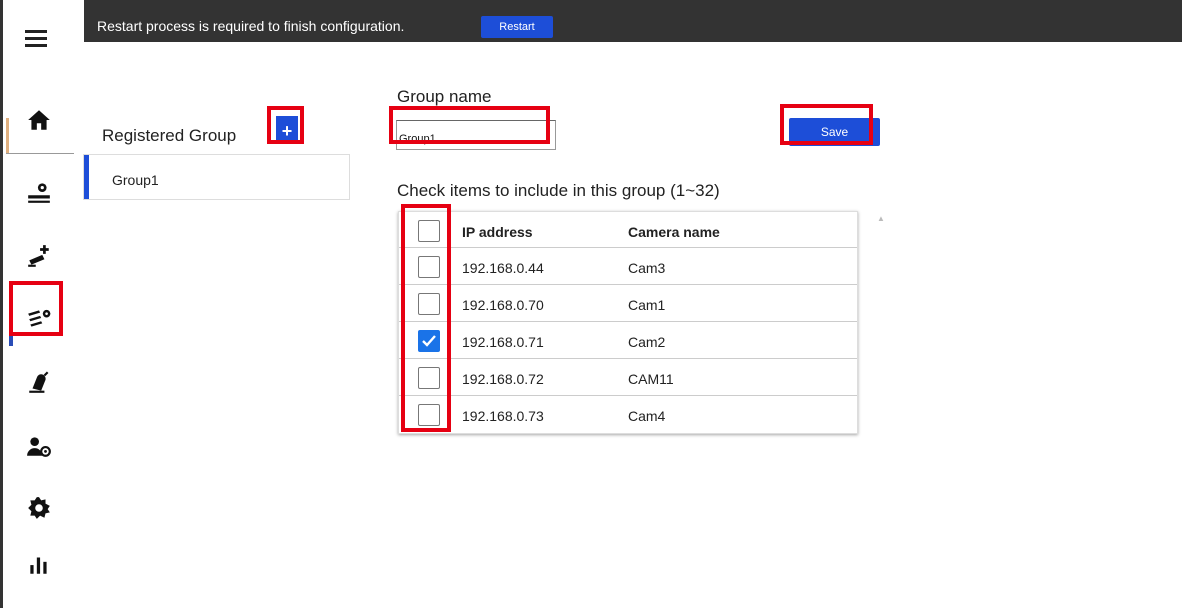 The image size is (1182, 608). I want to click on sidebar-item-home, so click(39, 120).